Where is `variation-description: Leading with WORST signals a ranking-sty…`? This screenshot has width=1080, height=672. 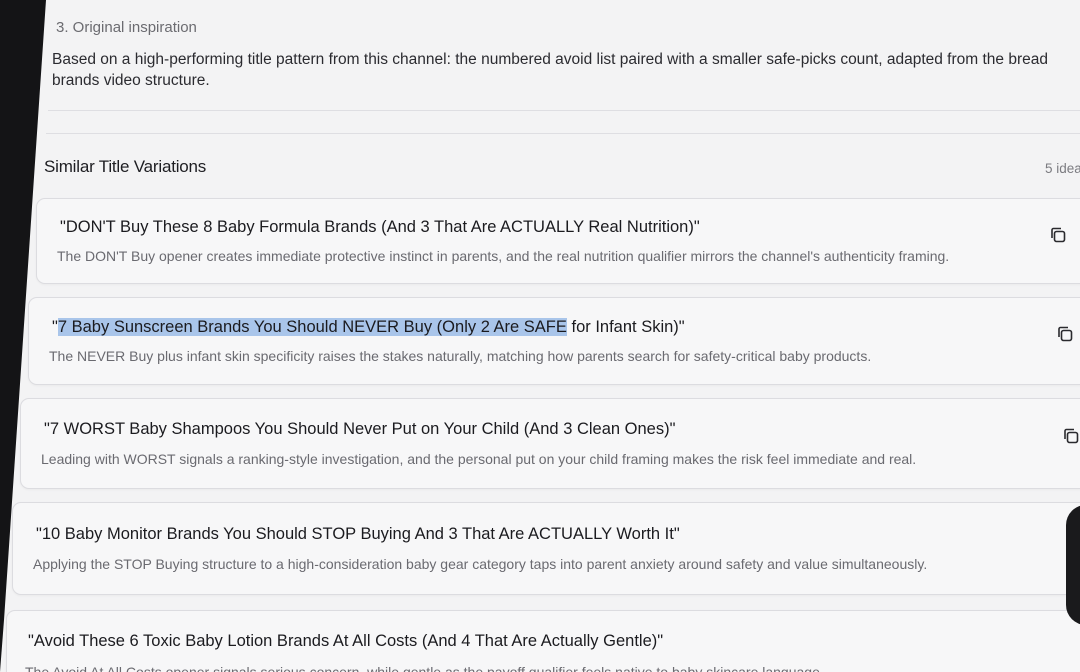
variation-description: Leading with WORST signals a ranking-sty… is located at coordinates (479, 459).